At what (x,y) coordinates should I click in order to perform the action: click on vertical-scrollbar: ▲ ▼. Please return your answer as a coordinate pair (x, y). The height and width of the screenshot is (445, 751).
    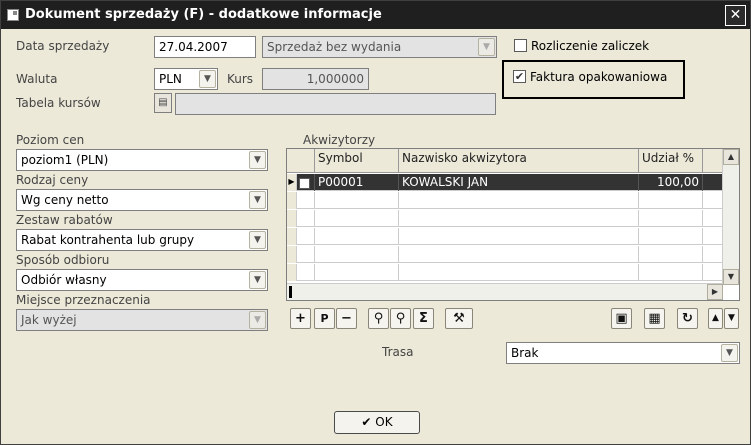
    Looking at the image, I should click on (730, 217).